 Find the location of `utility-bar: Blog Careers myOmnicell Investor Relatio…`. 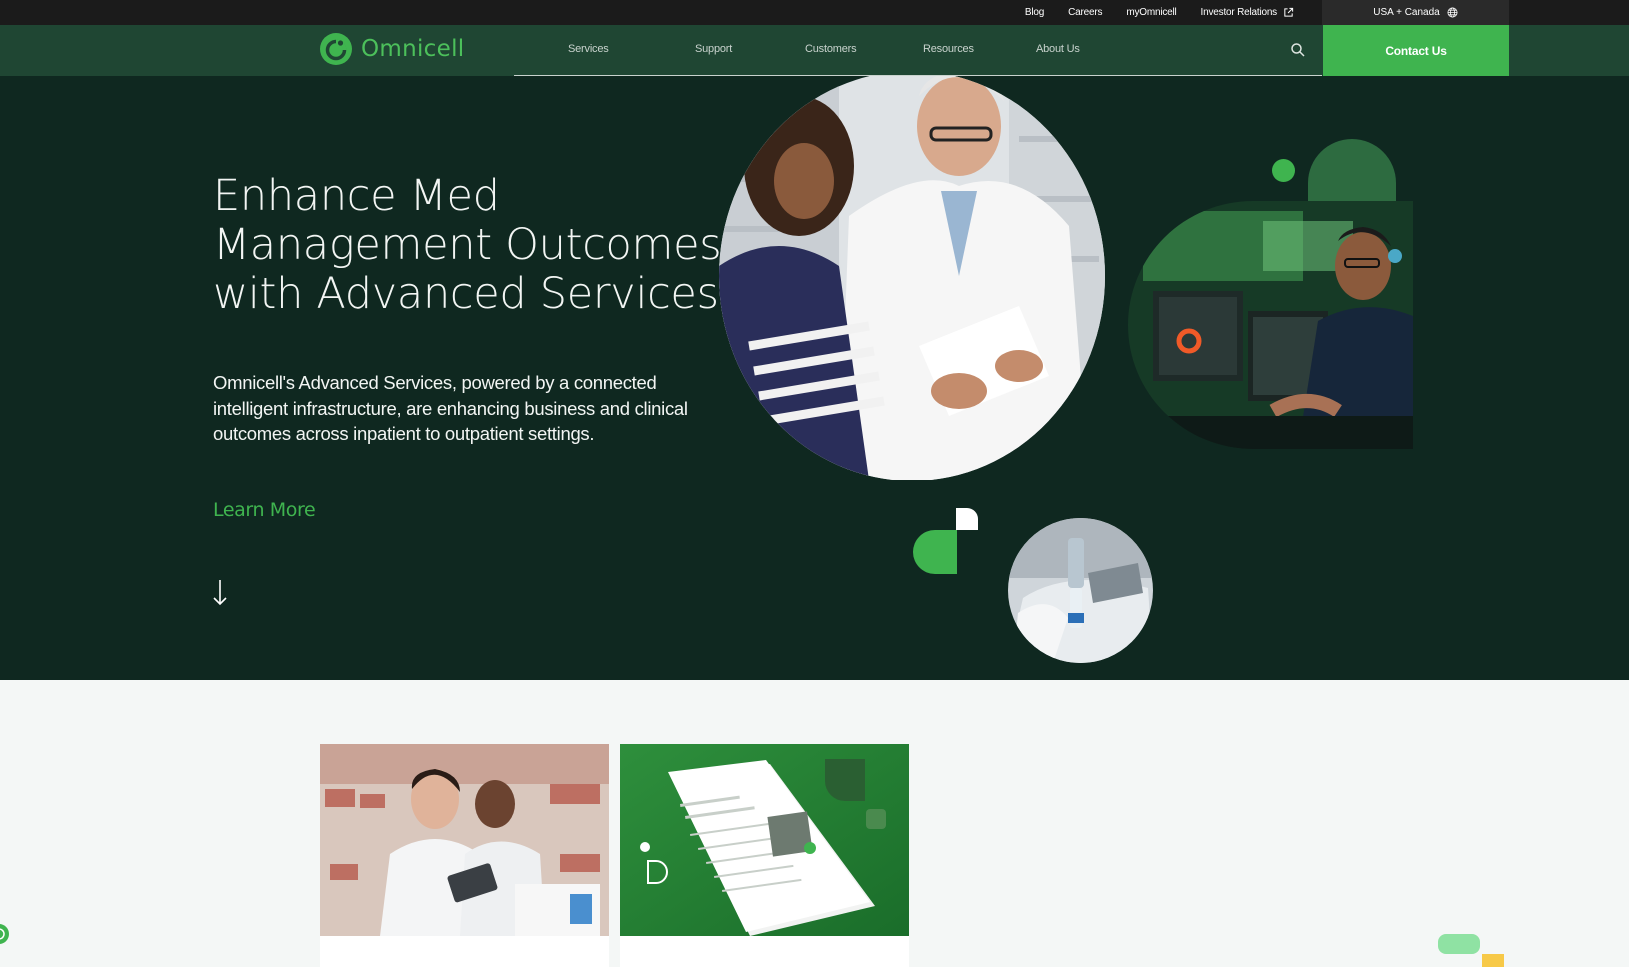

utility-bar: Blog Careers myOmnicell Investor Relatio… is located at coordinates (814, 12).